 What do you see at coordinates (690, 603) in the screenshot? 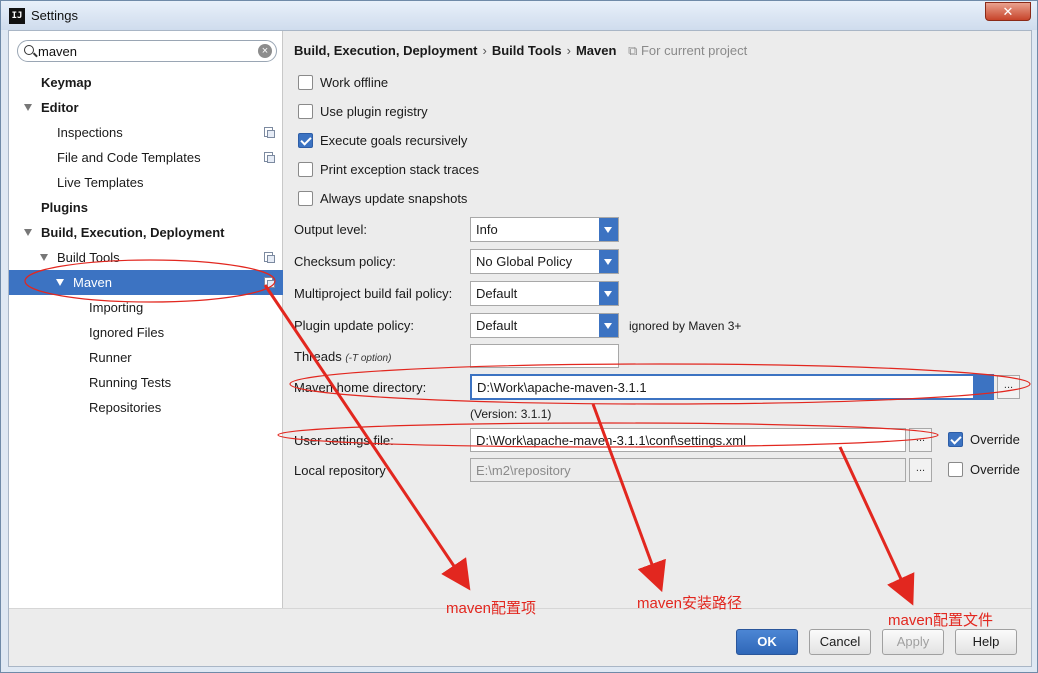
I see `install-path-annotation: maven安装路径` at bounding box center [690, 603].